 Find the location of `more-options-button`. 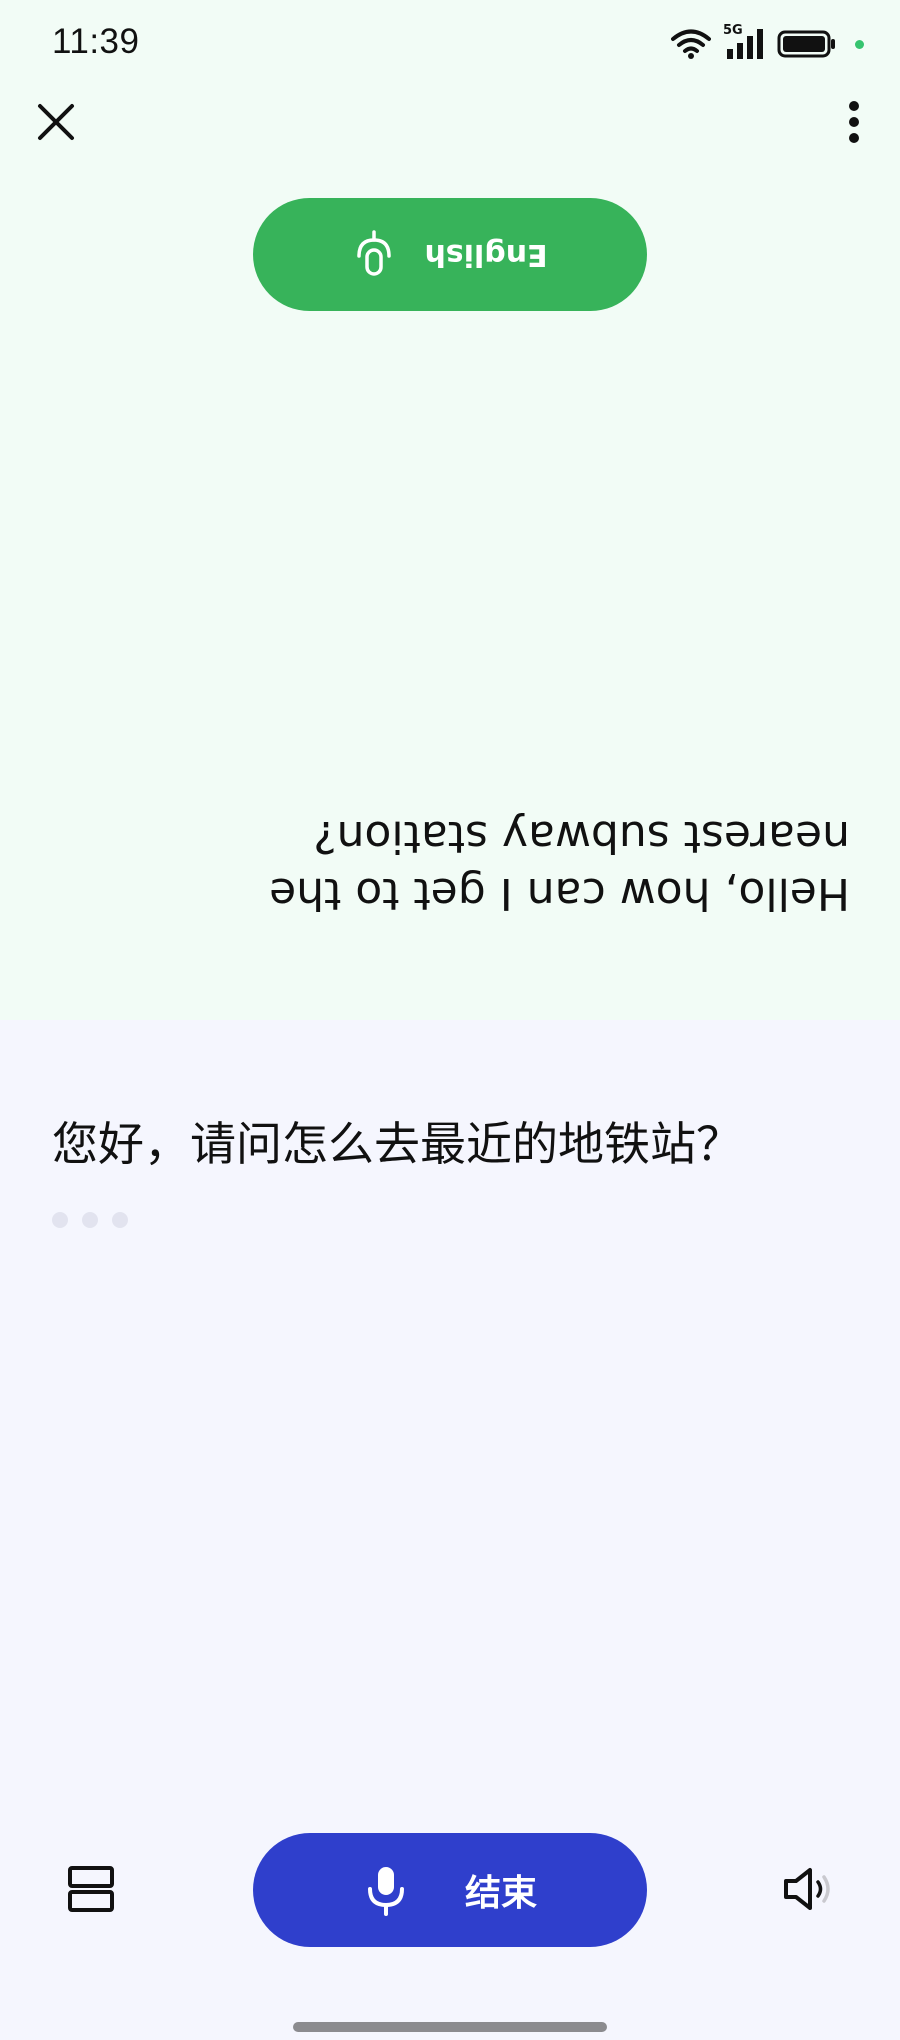

more-options-button is located at coordinates (854, 123).